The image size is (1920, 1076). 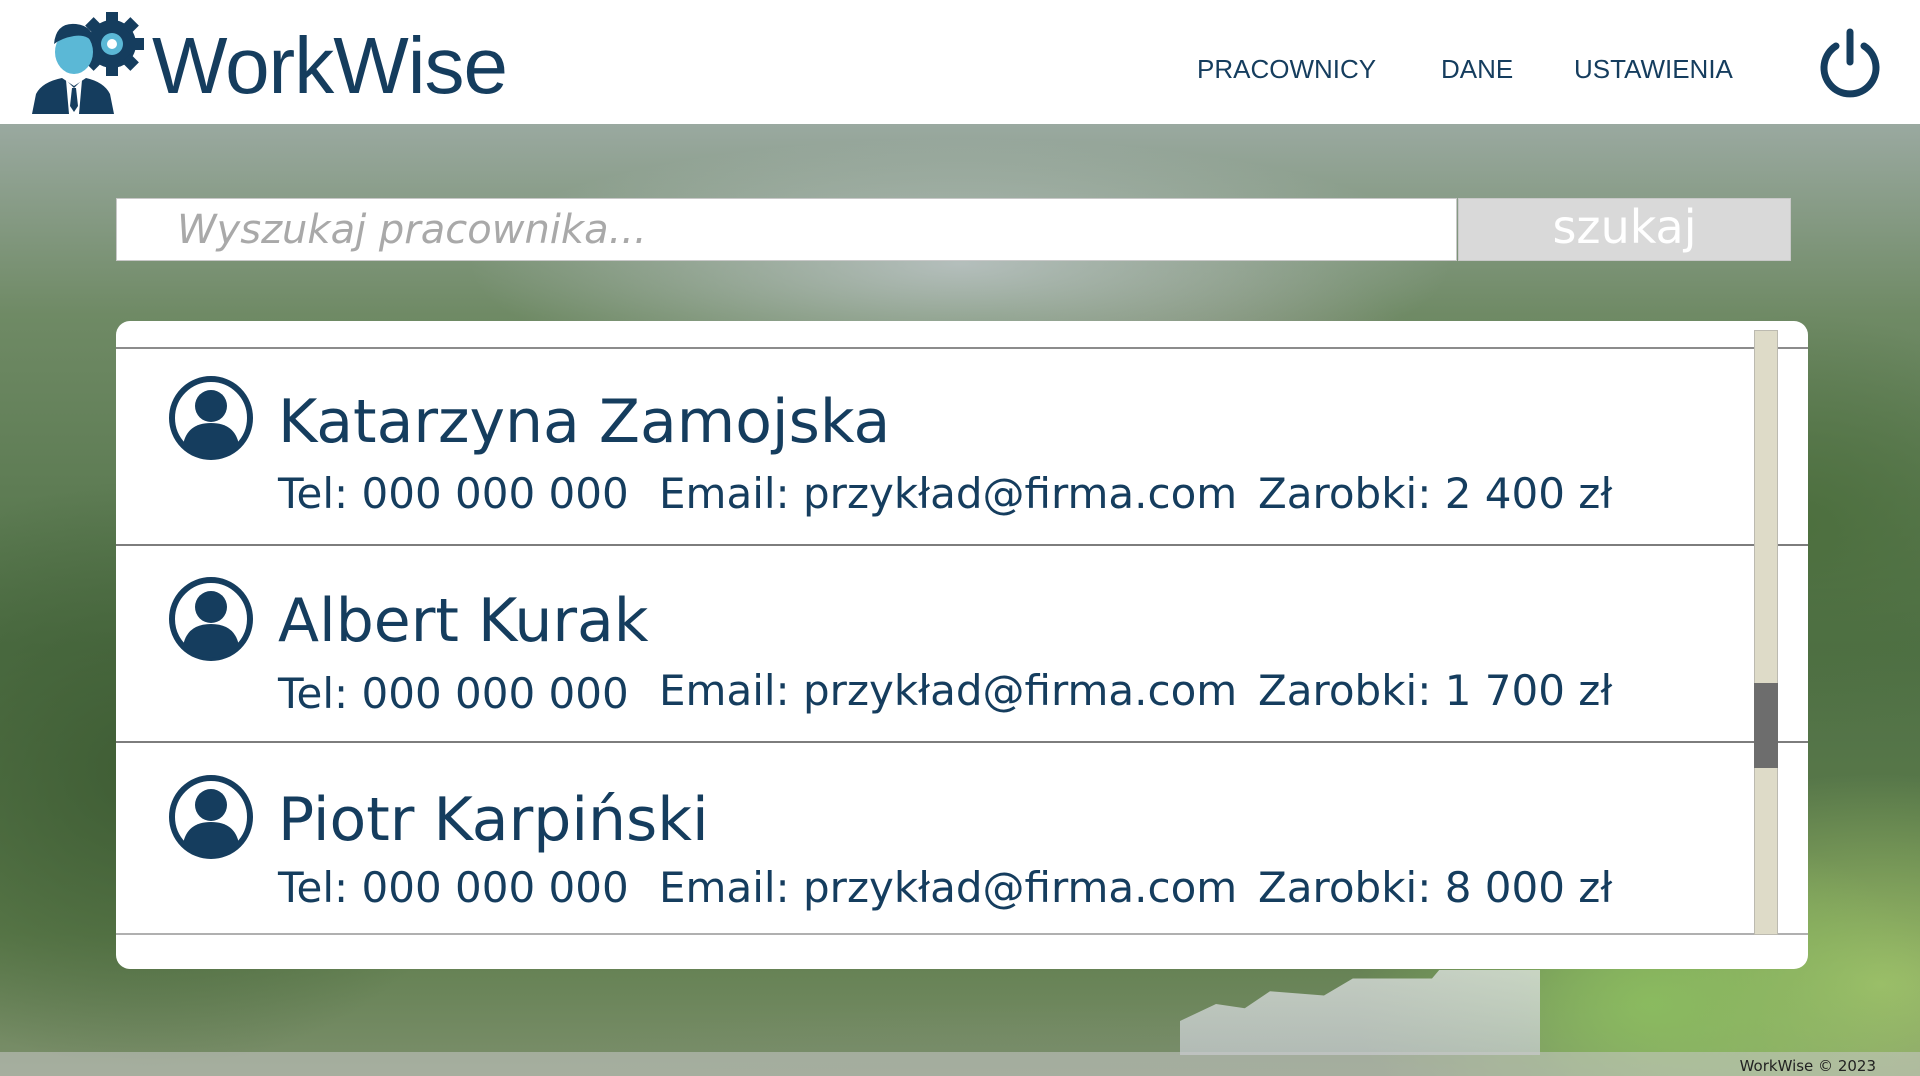 What do you see at coordinates (1435, 493) in the screenshot?
I see `employee-salary: Zarobki: 2 400 zł` at bounding box center [1435, 493].